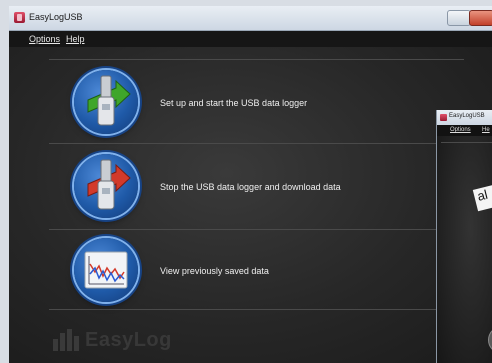  Describe the element at coordinates (56, 17) in the screenshot. I see `window-title: EasyLogUSB` at that location.